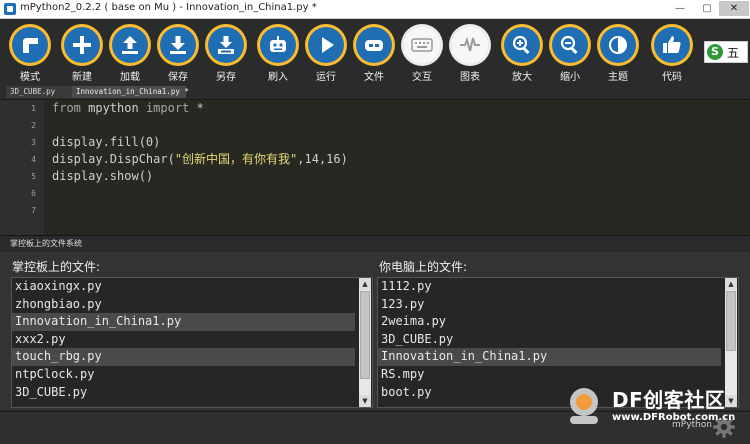 The image size is (750, 444). What do you see at coordinates (422, 45) in the screenshot?
I see `keyboard-icon` at bounding box center [422, 45].